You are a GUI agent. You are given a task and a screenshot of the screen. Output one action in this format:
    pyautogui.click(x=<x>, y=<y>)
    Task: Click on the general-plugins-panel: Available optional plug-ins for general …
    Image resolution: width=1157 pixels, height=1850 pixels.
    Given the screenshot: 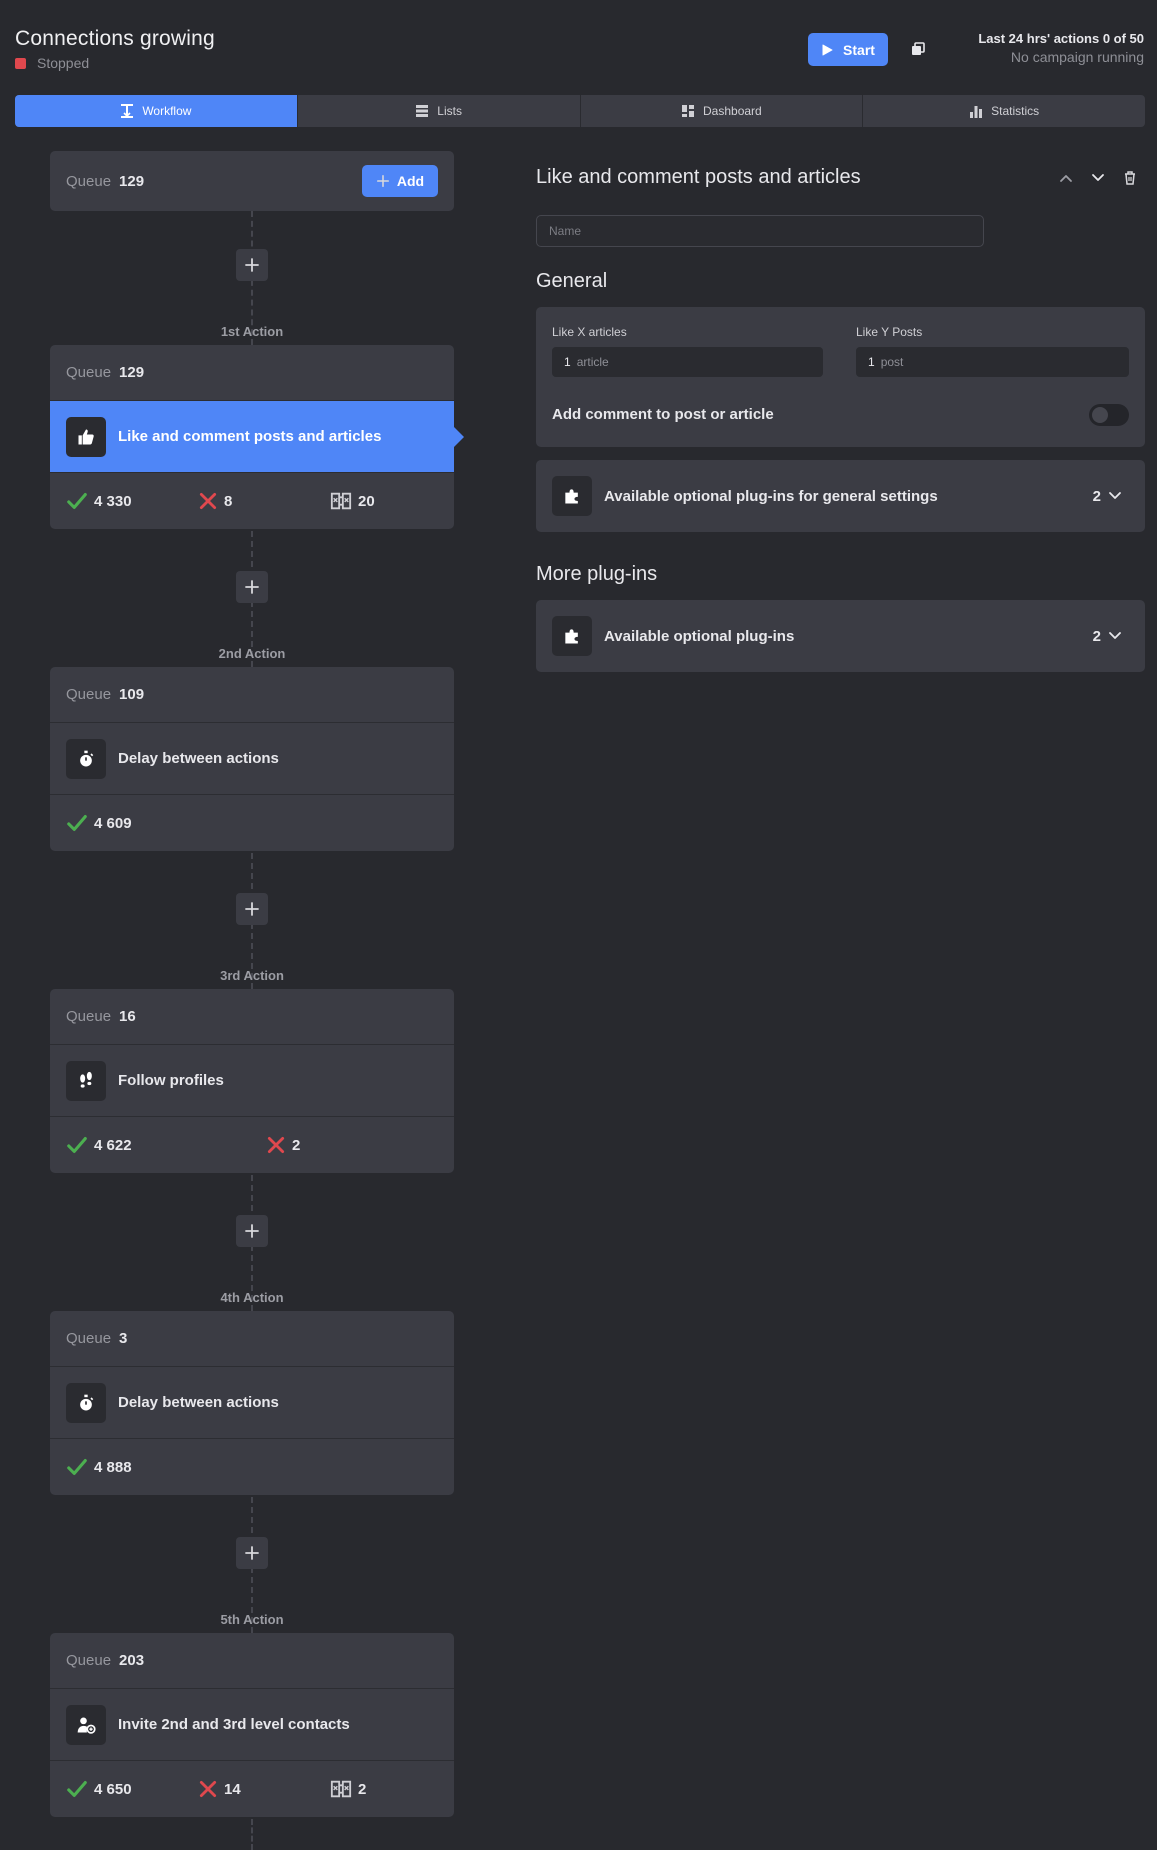 What is the action you would take?
    pyautogui.click(x=840, y=496)
    